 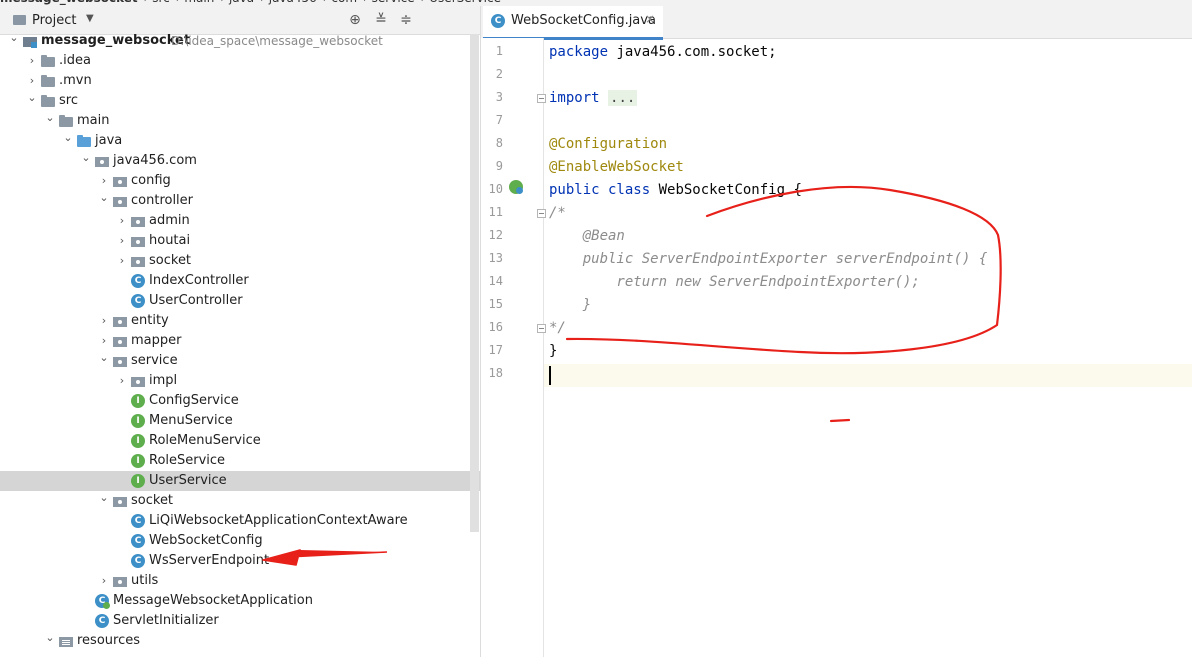 I want to click on tree-item: ⌄ resources, so click(x=240, y=641).